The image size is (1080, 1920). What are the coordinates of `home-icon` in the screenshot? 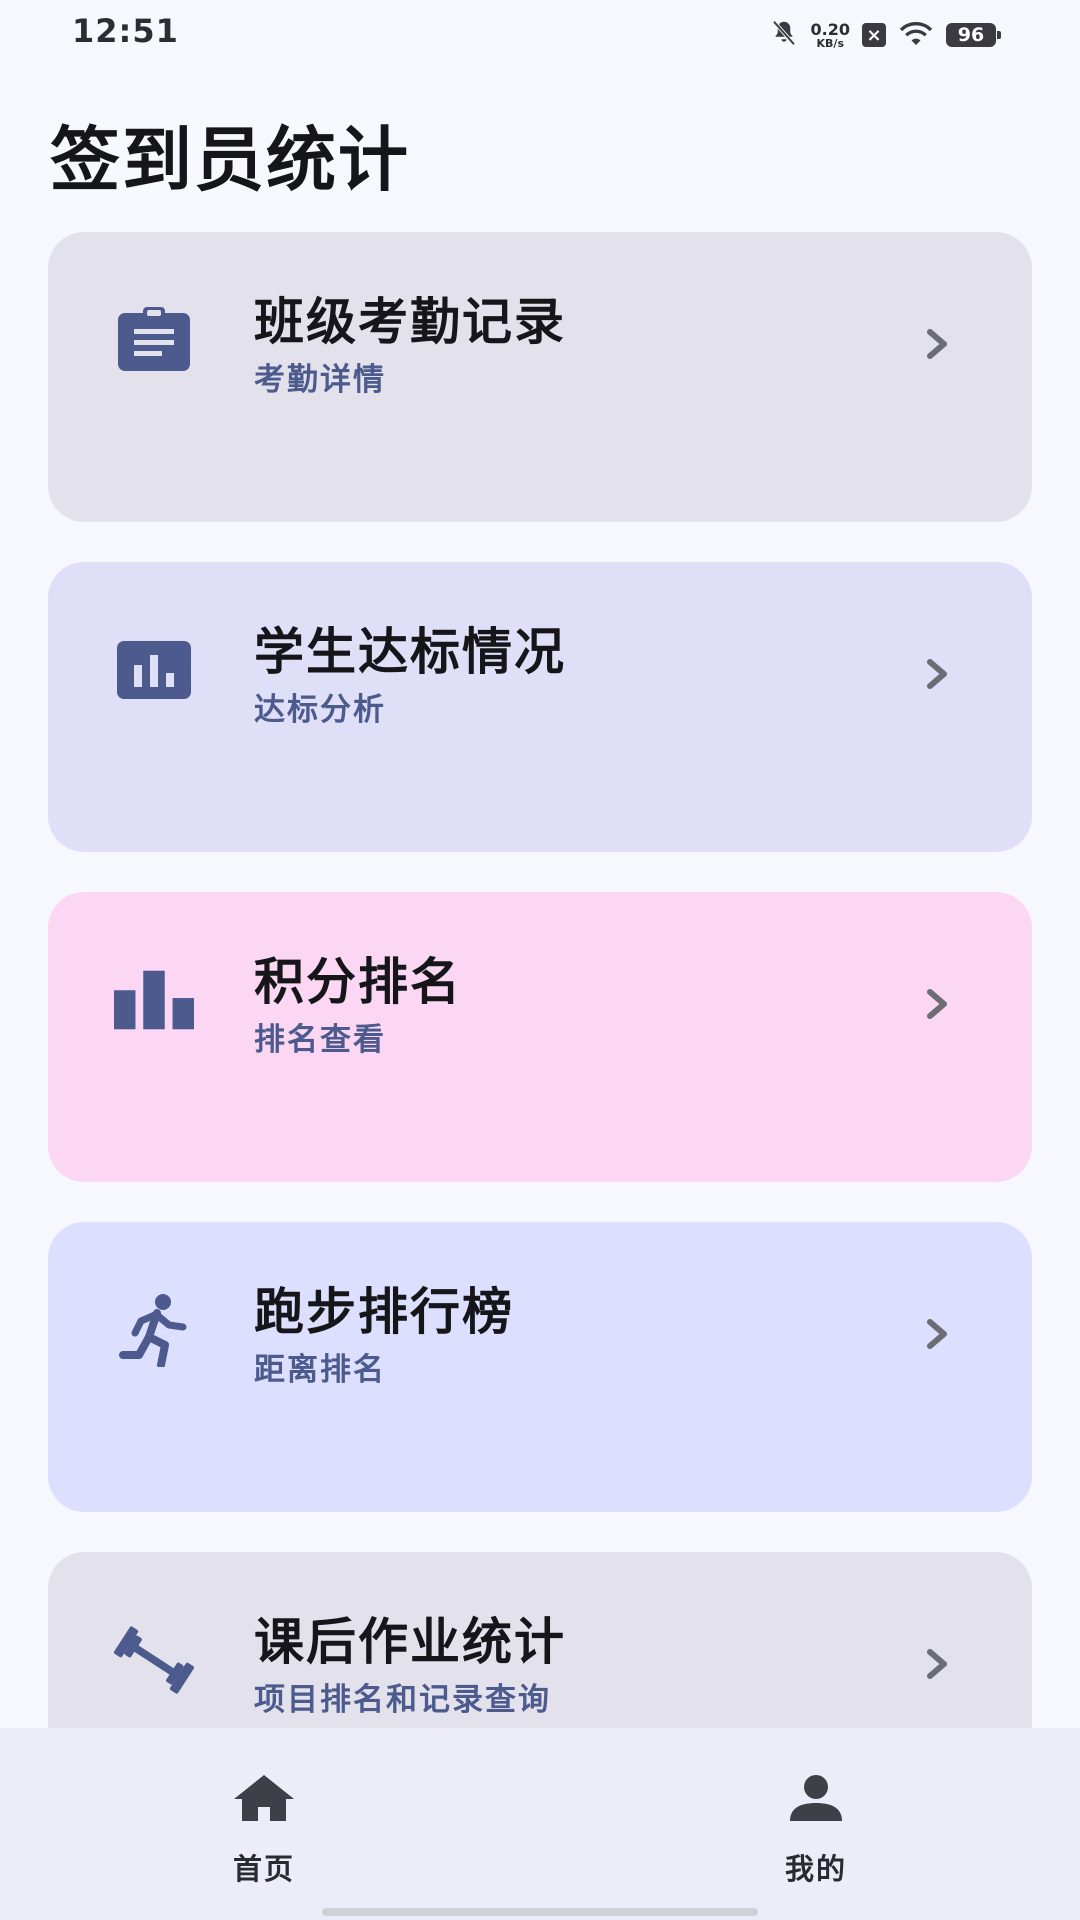 It's located at (264, 1798).